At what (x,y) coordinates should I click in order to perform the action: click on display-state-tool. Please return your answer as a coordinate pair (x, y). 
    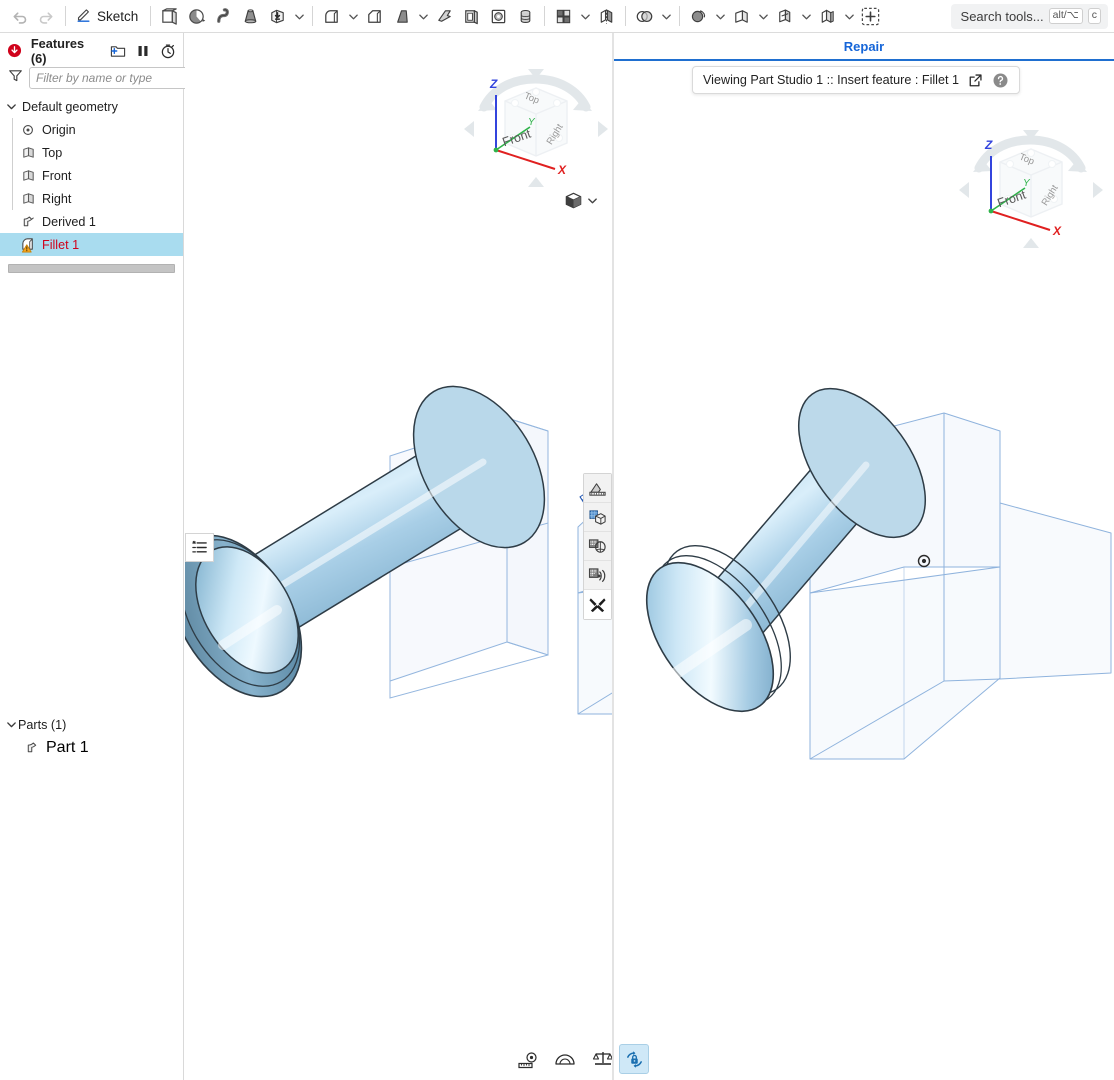
    Looking at the image, I should click on (597, 517).